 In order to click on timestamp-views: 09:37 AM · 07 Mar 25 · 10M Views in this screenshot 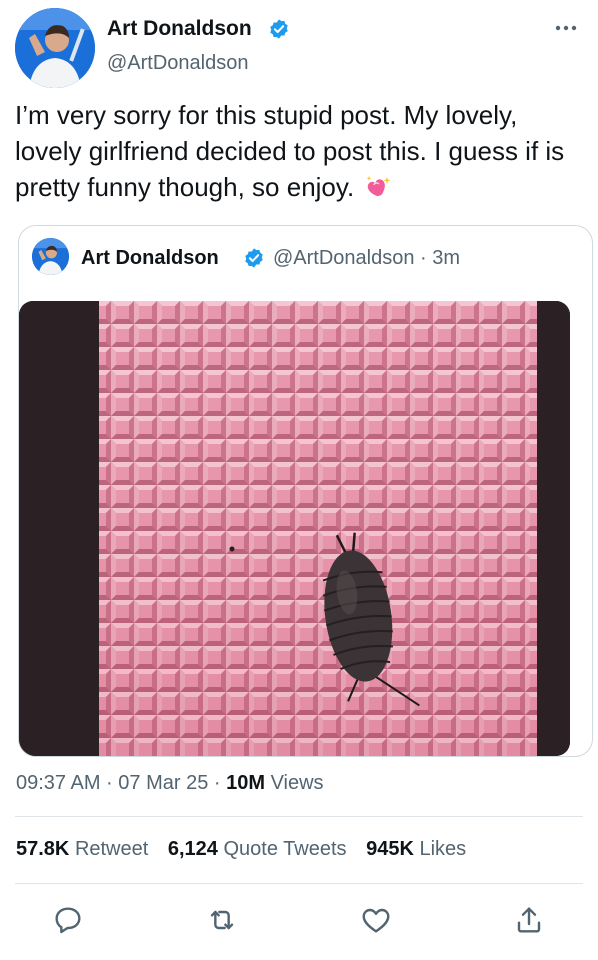, I will do `click(170, 783)`.